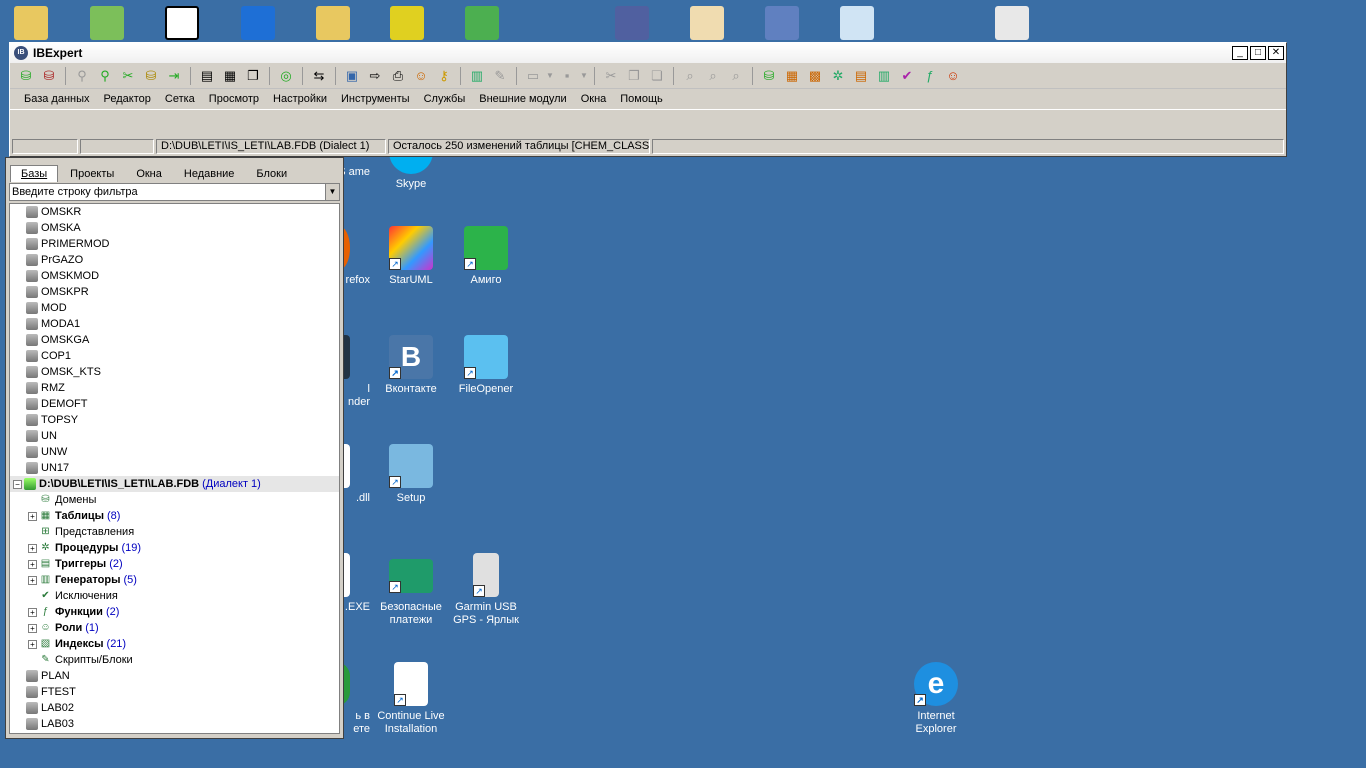  I want to click on tree-node-database: LAB02, so click(174, 708).